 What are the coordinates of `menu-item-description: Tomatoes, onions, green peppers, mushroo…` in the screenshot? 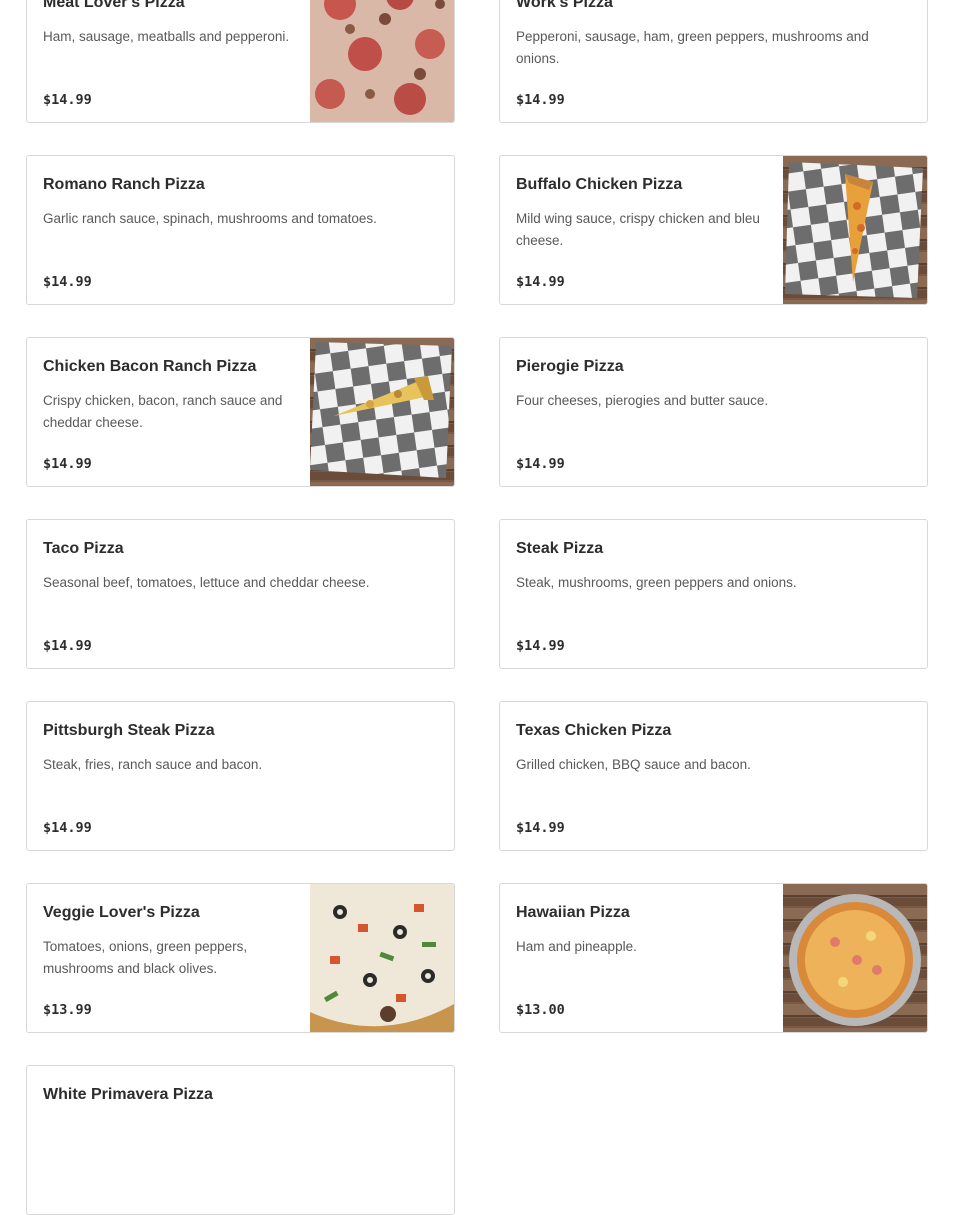 It's located at (145, 957).